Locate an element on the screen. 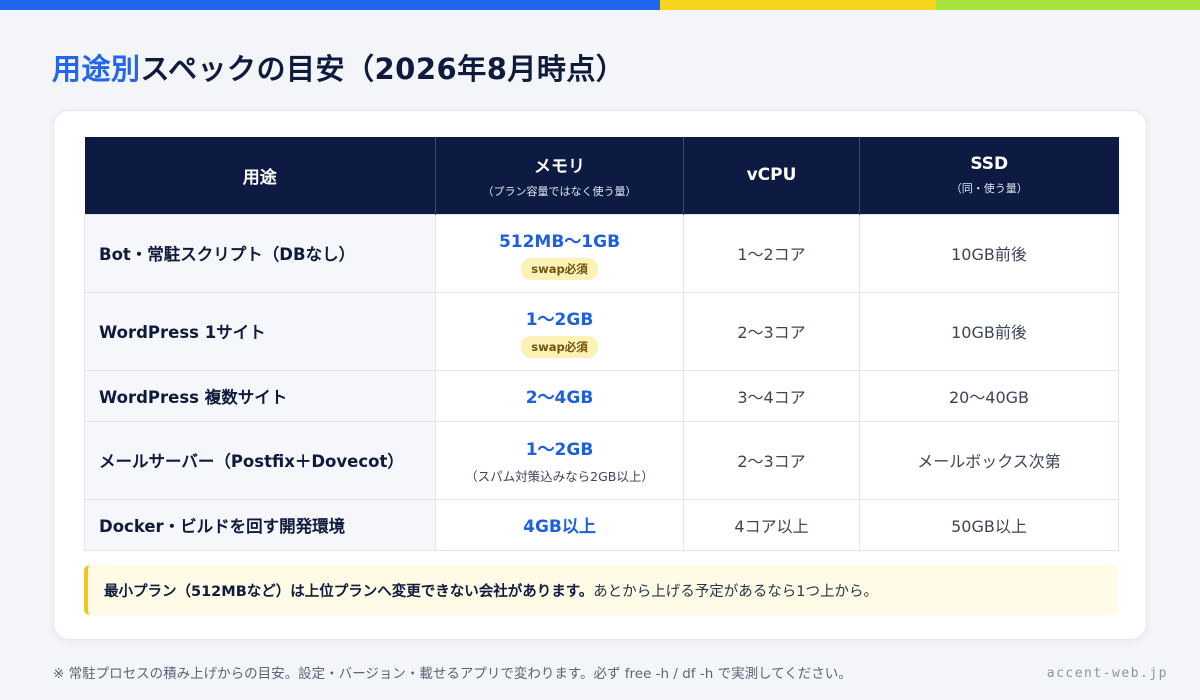 The height and width of the screenshot is (700, 1200). memory-note: （スパム対策込みなら2GB以上） is located at coordinates (559, 476).